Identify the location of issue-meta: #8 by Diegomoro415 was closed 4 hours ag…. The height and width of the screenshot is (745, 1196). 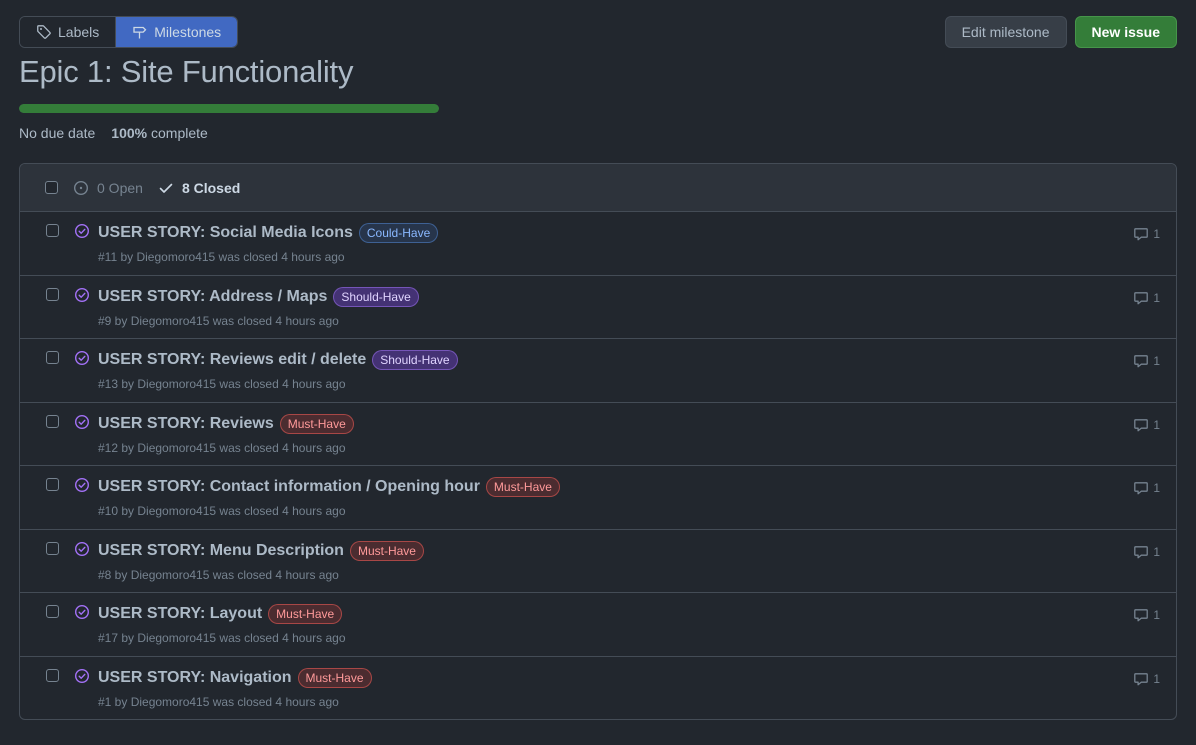
(218, 574).